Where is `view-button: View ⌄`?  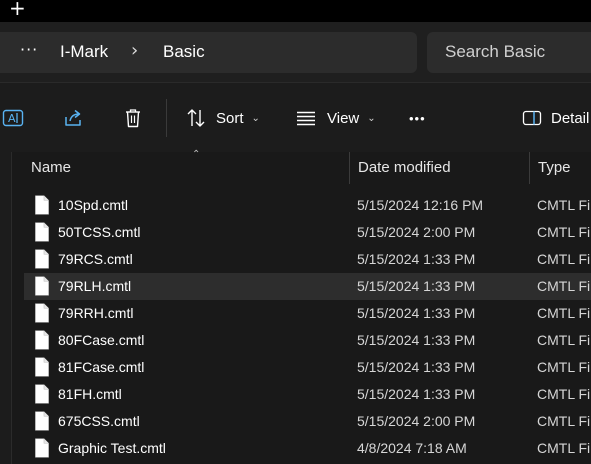 view-button: View ⌄ is located at coordinates (335, 118).